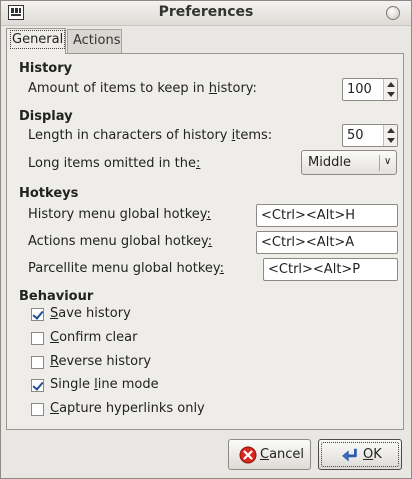 Image resolution: width=412 pixels, height=479 pixels. What do you see at coordinates (49, 193) in the screenshot?
I see `hotkeys-heading: Hotkeys` at bounding box center [49, 193].